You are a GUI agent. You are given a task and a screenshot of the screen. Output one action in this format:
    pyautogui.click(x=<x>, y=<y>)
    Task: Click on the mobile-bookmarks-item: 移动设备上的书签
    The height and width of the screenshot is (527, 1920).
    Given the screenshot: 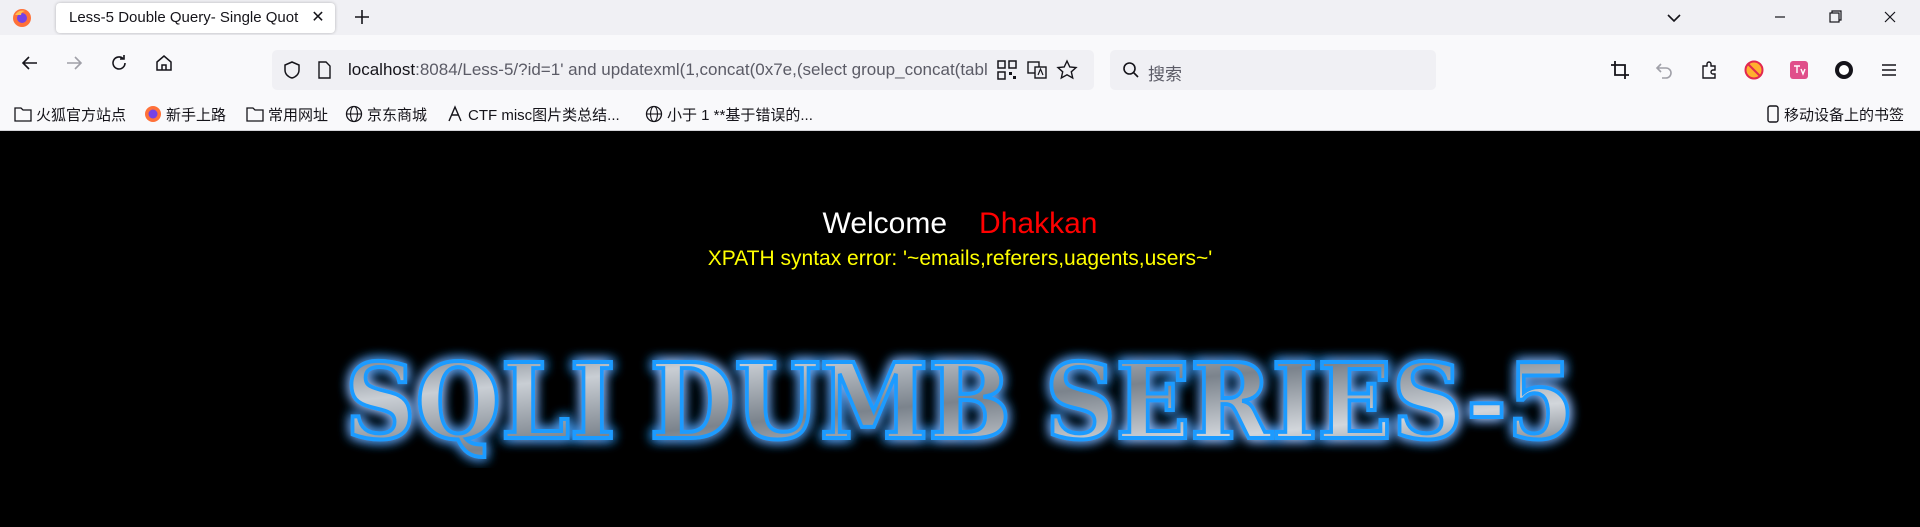 What is the action you would take?
    pyautogui.click(x=1835, y=114)
    